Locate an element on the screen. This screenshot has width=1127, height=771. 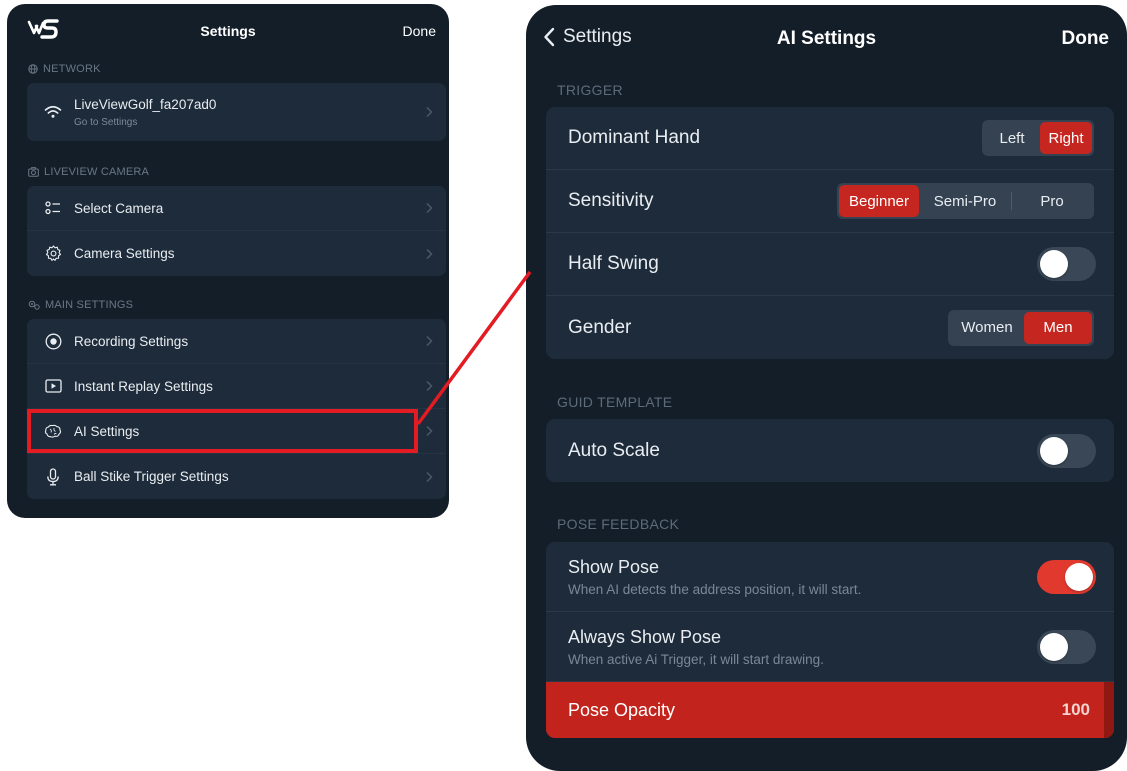
network-header-label: NETWORK is located at coordinates (72, 69).